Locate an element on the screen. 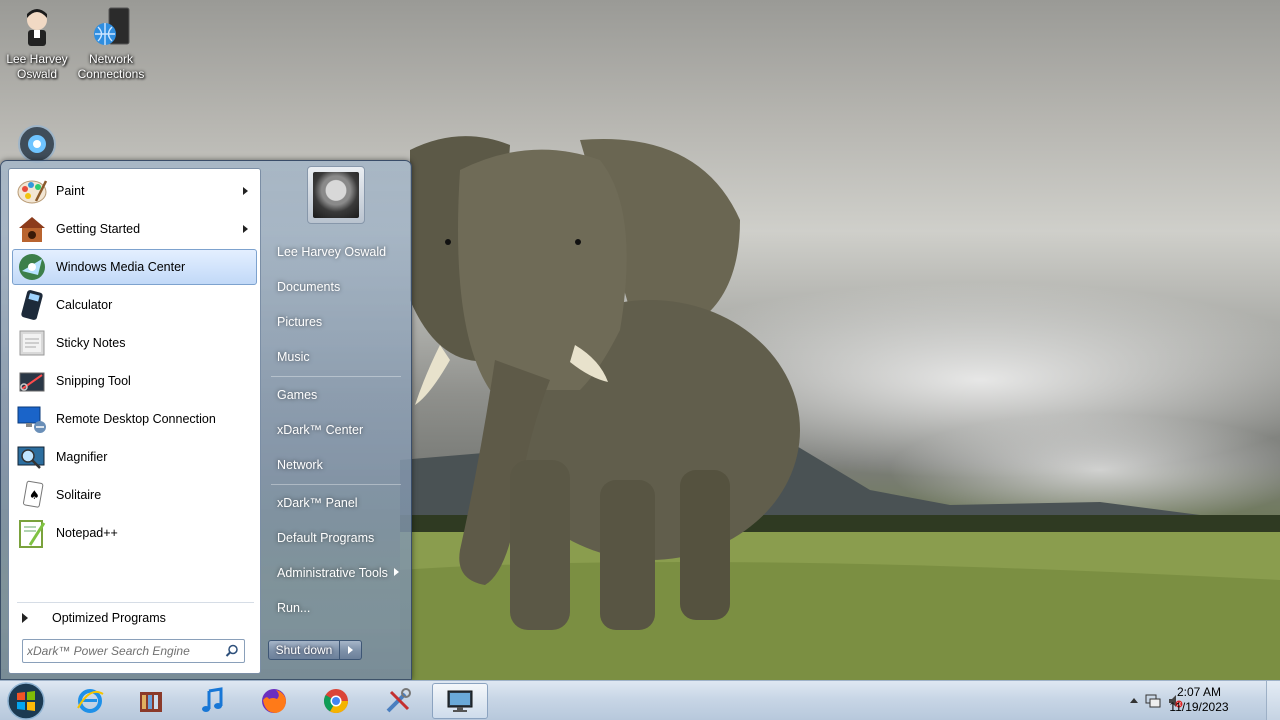  program-magnifier: Magnifier is located at coordinates (134, 457).